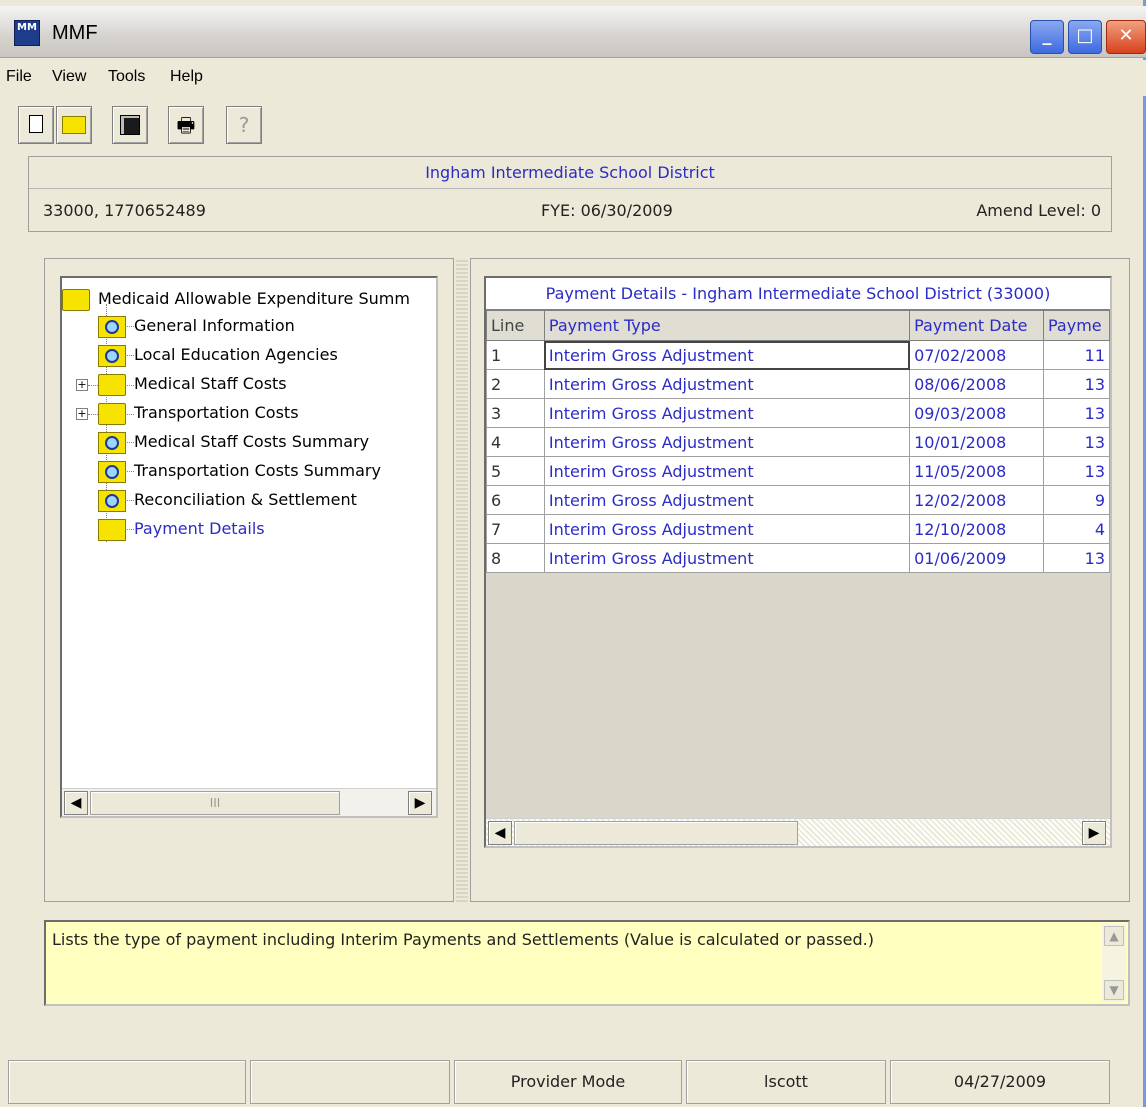 This screenshot has width=1146, height=1107. Describe the element at coordinates (69, 77) in the screenshot. I see `menu-view: View` at that location.